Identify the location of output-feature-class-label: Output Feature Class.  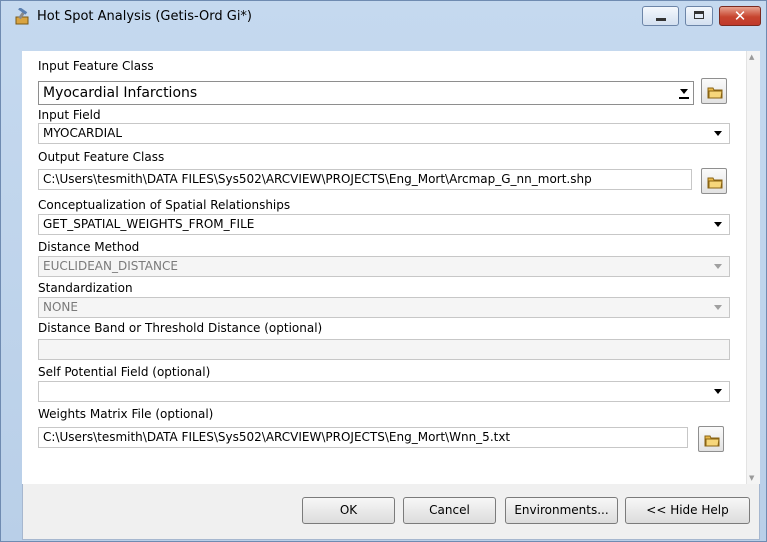
(101, 157).